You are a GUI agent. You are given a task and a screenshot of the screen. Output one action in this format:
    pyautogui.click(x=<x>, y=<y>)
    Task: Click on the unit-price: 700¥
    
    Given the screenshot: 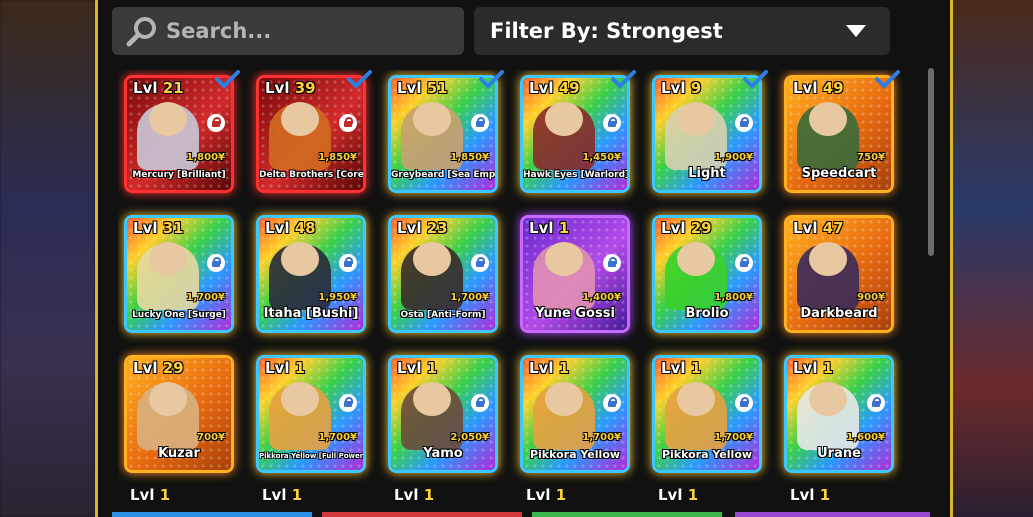 What is the action you would take?
    pyautogui.click(x=211, y=437)
    